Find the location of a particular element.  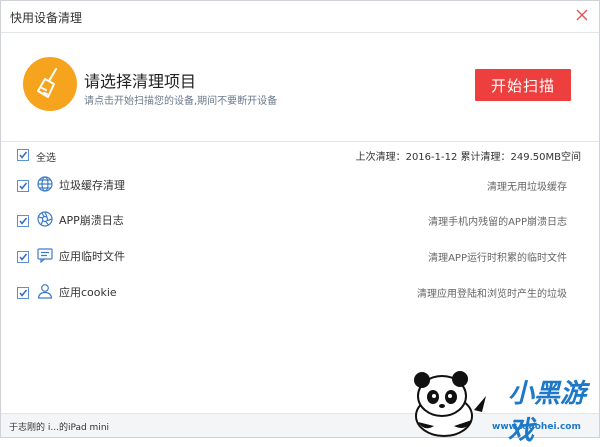

title-bar: 快用设备清理 is located at coordinates (300, 17).